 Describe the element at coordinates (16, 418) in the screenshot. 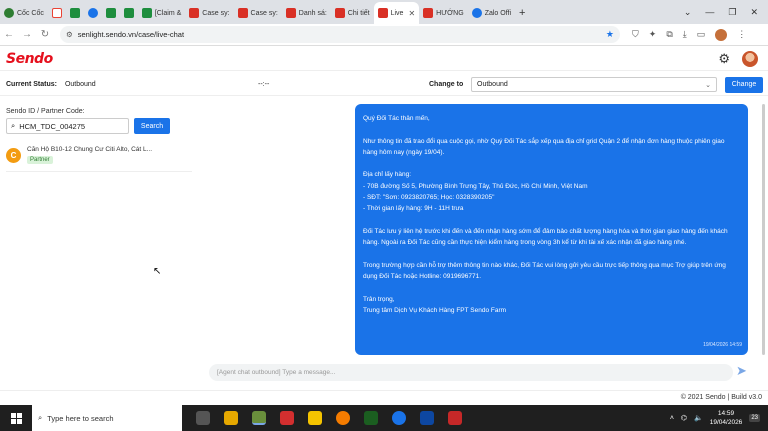

I see `windows-start-icon` at that location.